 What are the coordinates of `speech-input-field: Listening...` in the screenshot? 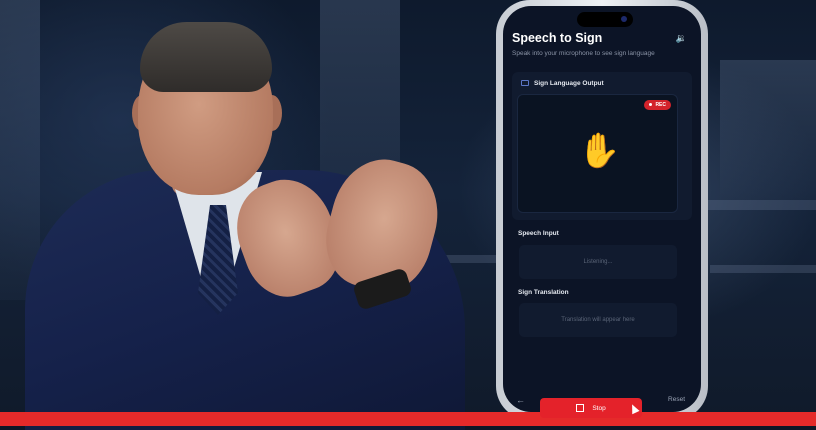 It's located at (598, 262).